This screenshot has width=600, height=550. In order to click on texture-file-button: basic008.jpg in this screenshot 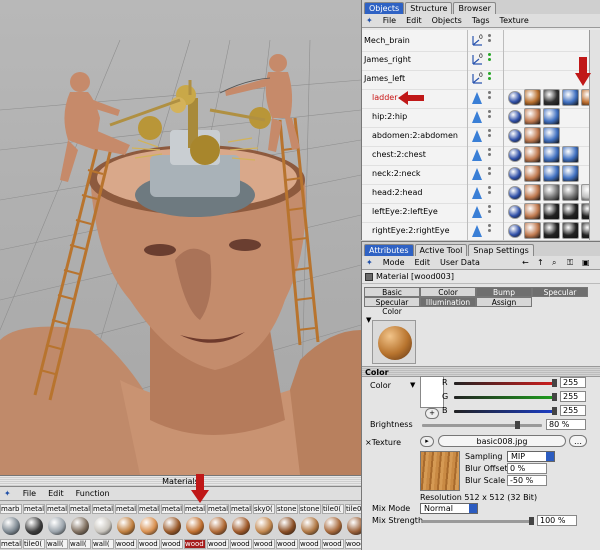, I will do `click(502, 441)`.